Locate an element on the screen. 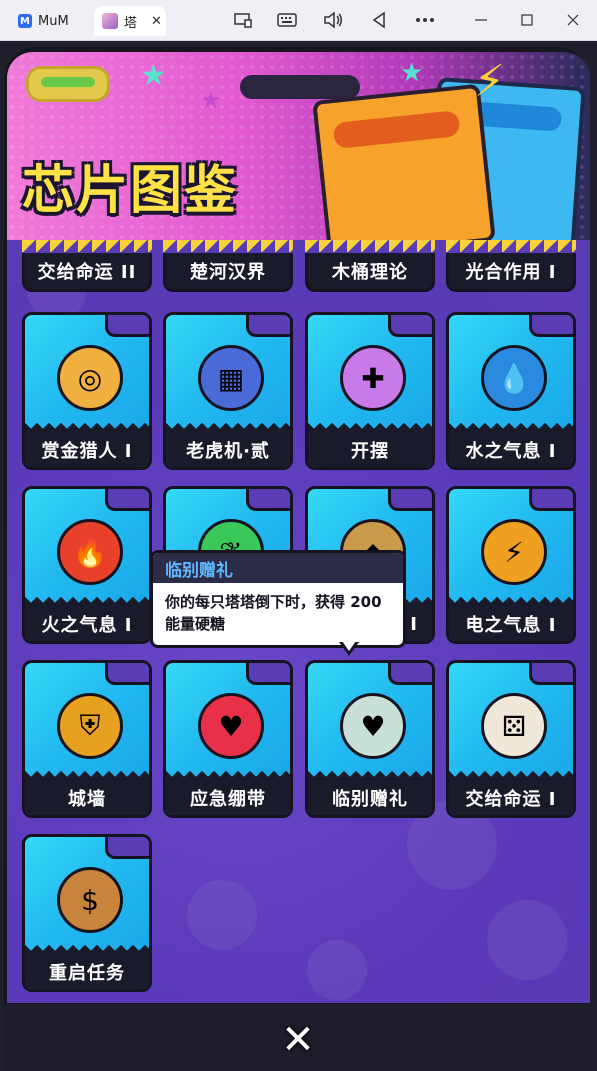 The width and height of the screenshot is (597, 1071). chip-card: ♥ 临别赠礼 is located at coordinates (370, 739).